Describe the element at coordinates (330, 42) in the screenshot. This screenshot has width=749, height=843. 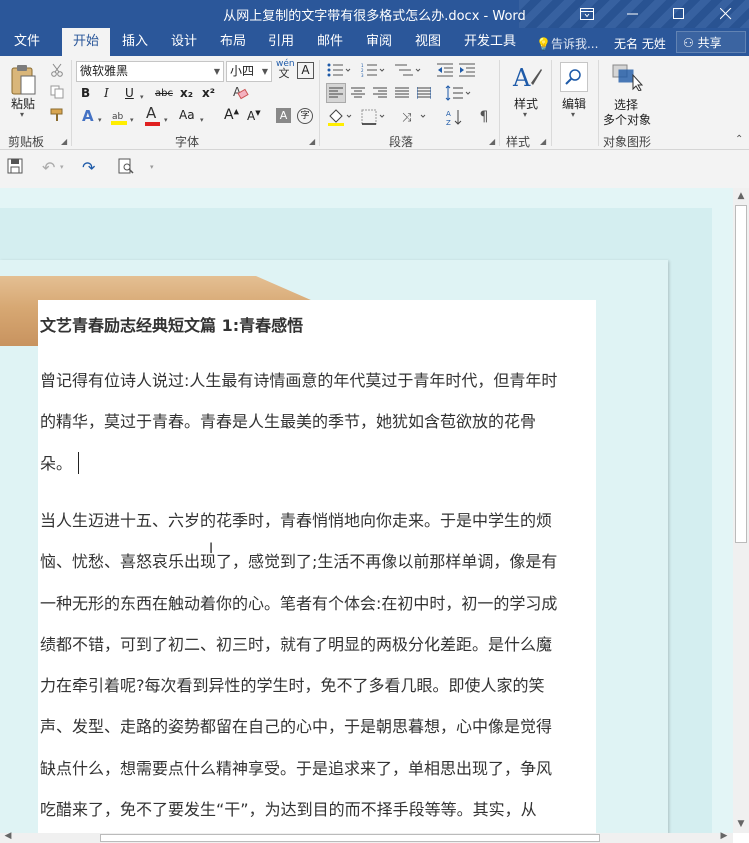
I see `tab-mailings: 邮件` at that location.